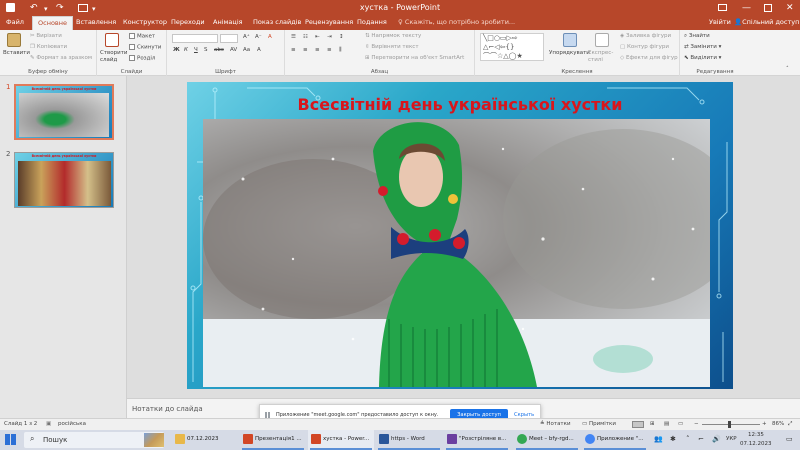 The width and height of the screenshot is (800, 450). What do you see at coordinates (701, 439) in the screenshot?
I see `network-icon: ⌐` at bounding box center [701, 439].